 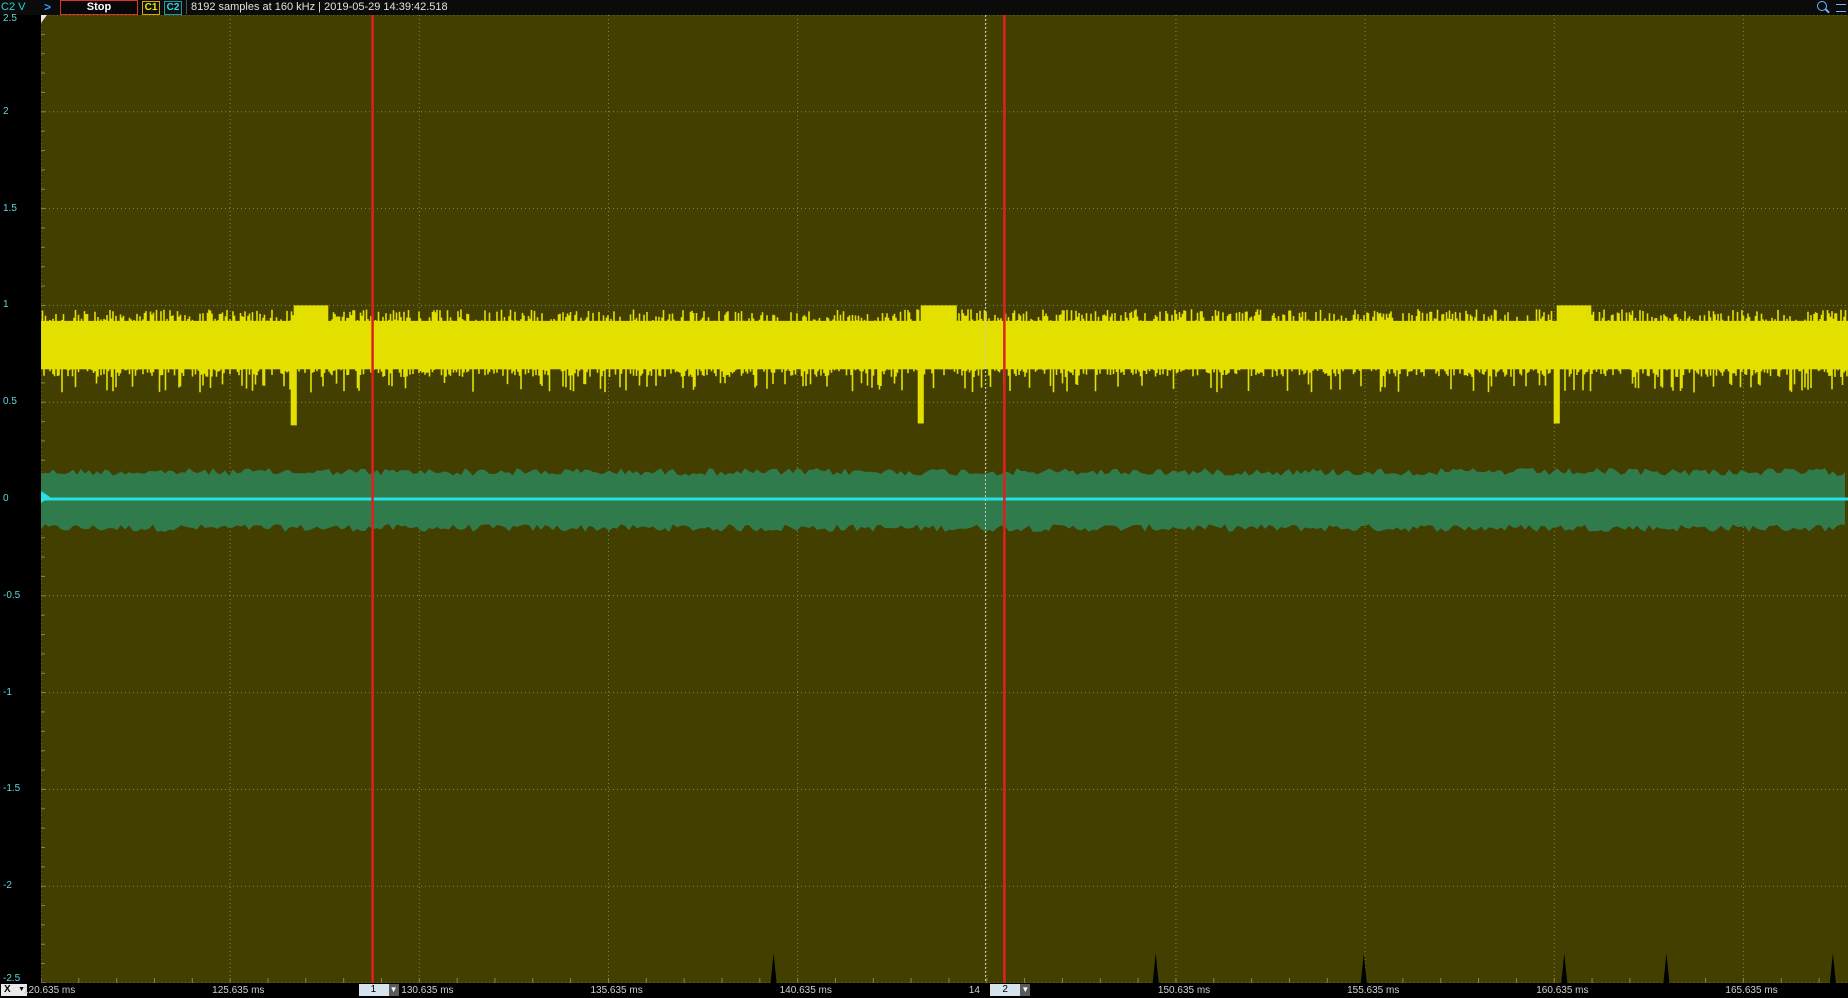 What do you see at coordinates (173, 8) in the screenshot?
I see `channel-2-button: C2` at bounding box center [173, 8].